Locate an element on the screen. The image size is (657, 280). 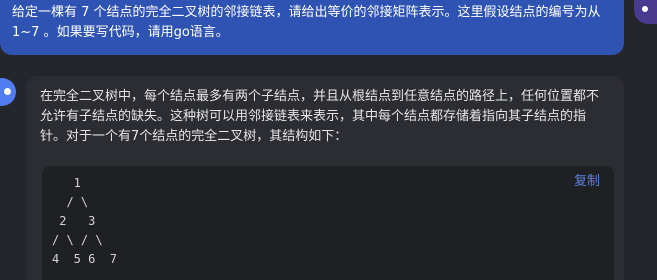
user-avatar is located at coordinates (645, 12).